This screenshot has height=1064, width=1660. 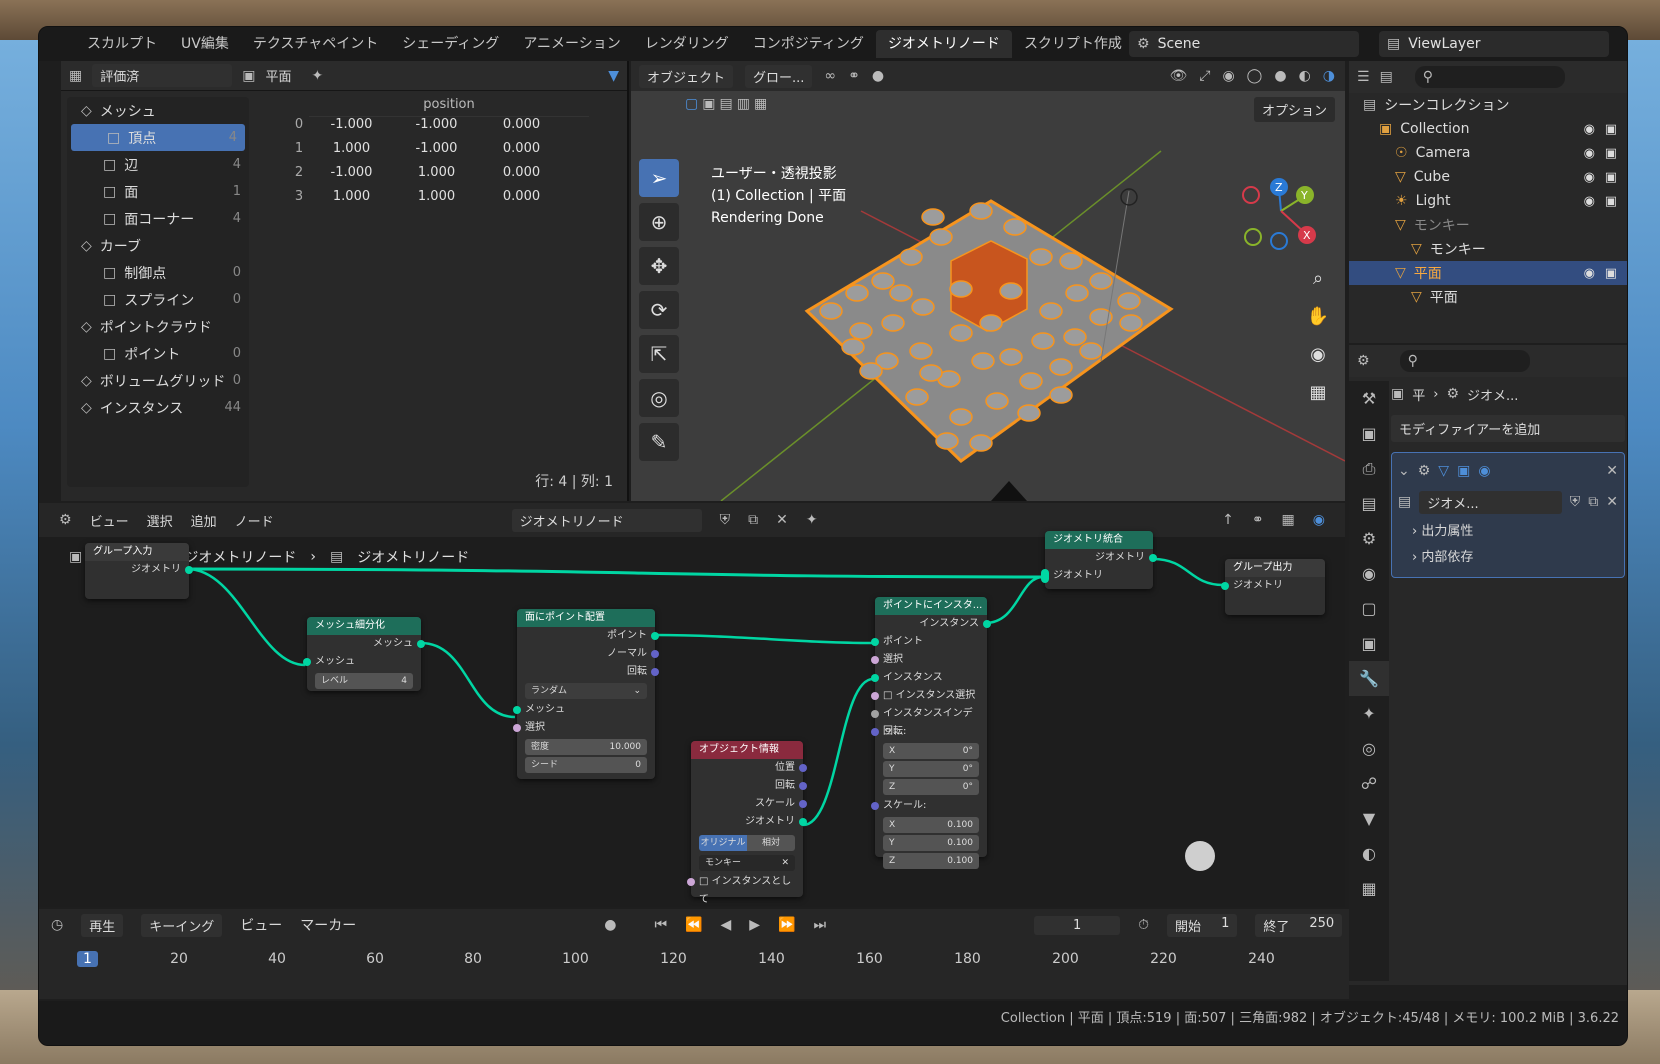 I want to click on node-join-geometry: ジオメトリ統合 ジオメトリ ジオメトリ, so click(x=1099, y=560).